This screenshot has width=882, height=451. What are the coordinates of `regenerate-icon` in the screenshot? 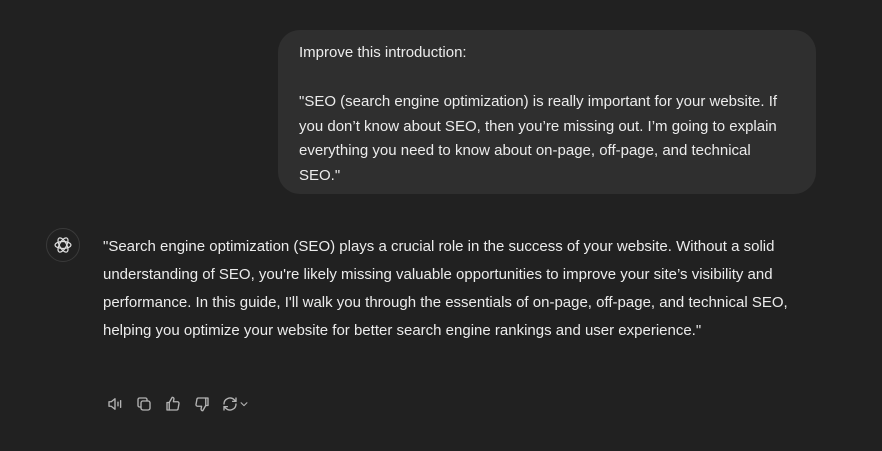 It's located at (230, 404).